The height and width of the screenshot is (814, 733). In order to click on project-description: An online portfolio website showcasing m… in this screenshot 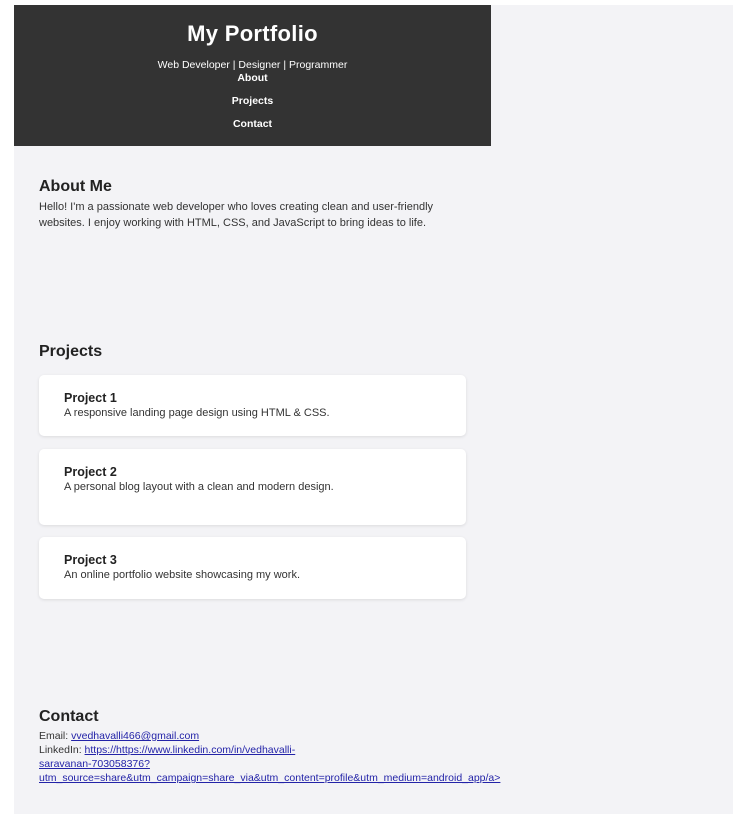, I will do `click(182, 575)`.